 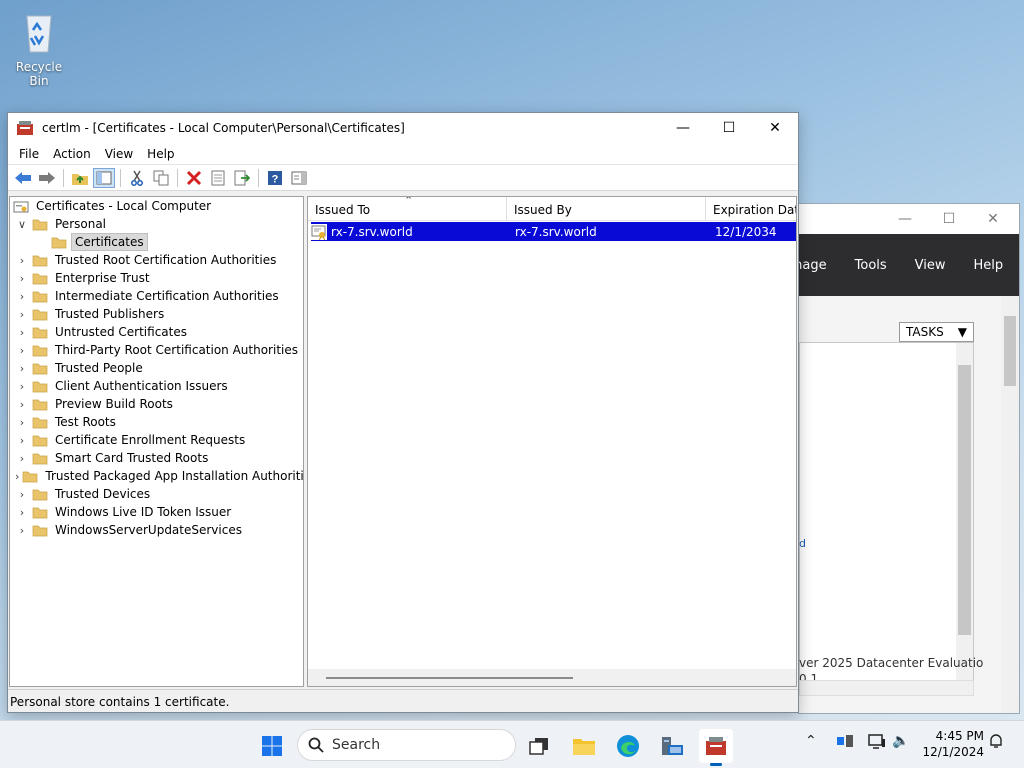 I want to click on help-icon: ?, so click(x=275, y=178).